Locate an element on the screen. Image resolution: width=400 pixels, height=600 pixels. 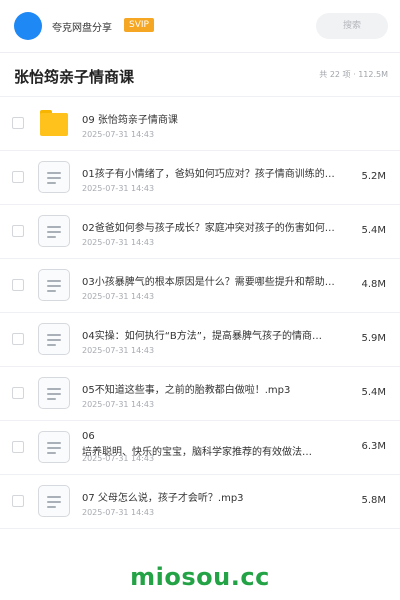
share-owner-name: 夸克网盘分享 is located at coordinates (82, 28).